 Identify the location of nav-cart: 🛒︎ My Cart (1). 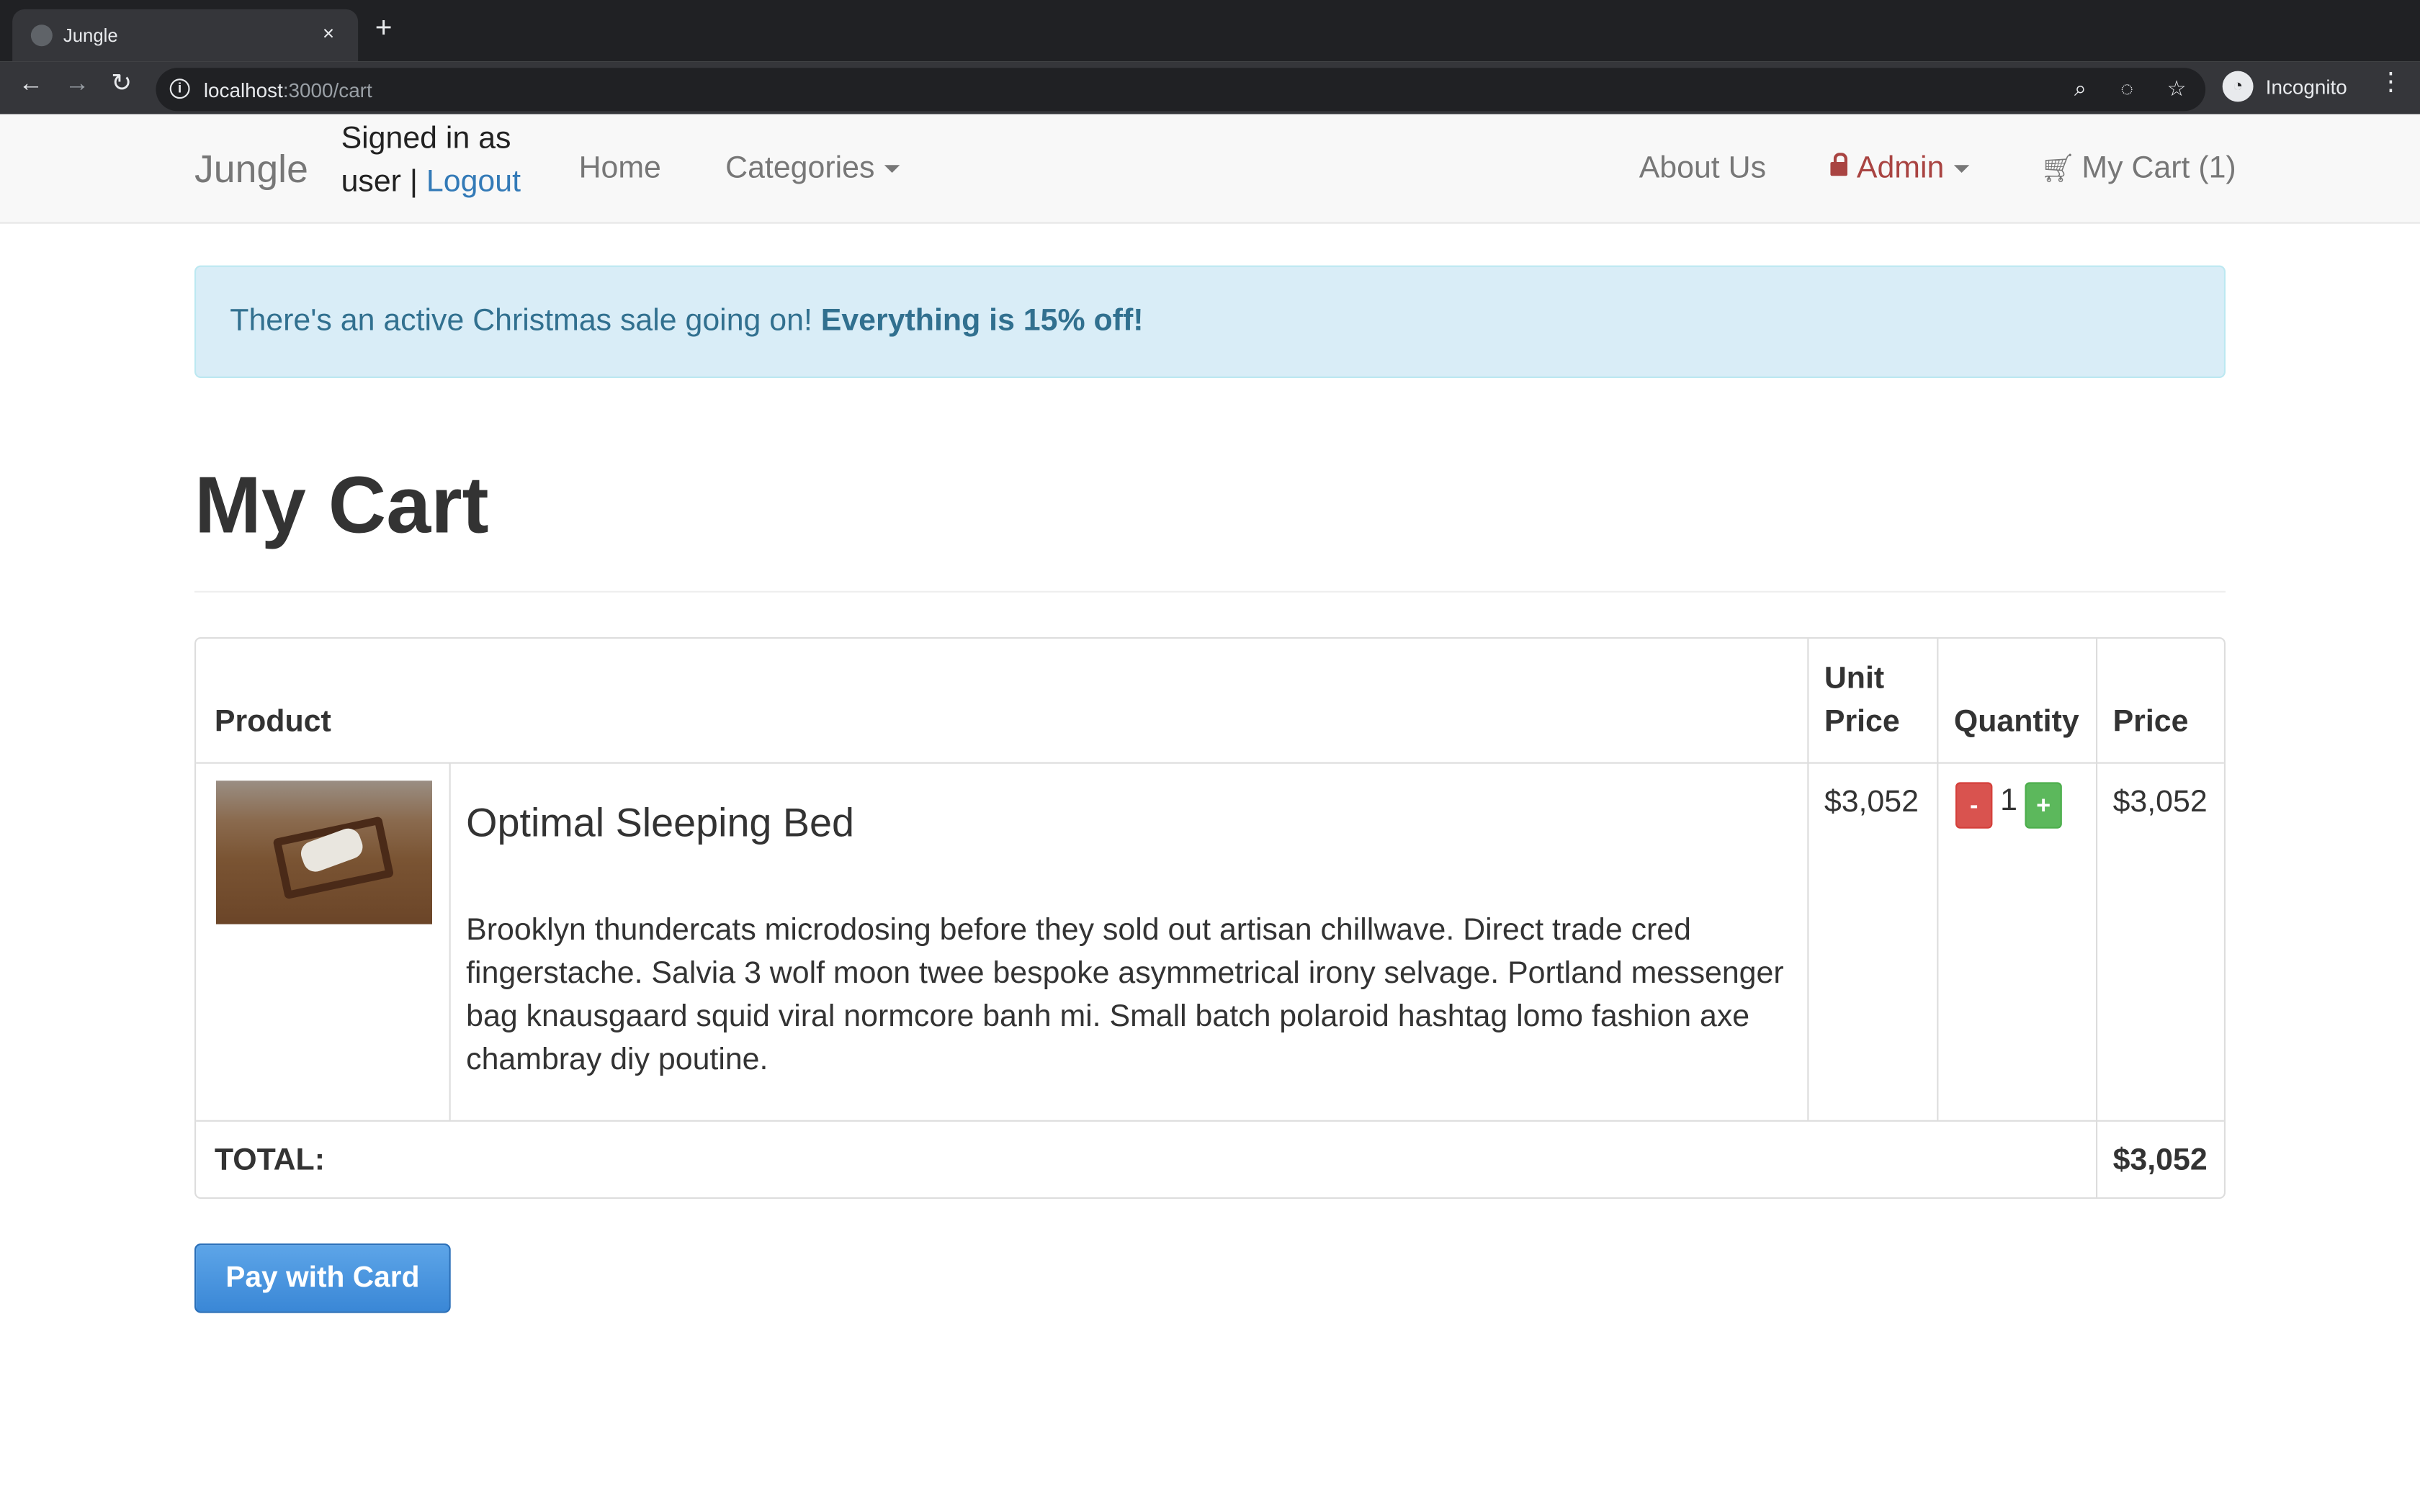
(2138, 168).